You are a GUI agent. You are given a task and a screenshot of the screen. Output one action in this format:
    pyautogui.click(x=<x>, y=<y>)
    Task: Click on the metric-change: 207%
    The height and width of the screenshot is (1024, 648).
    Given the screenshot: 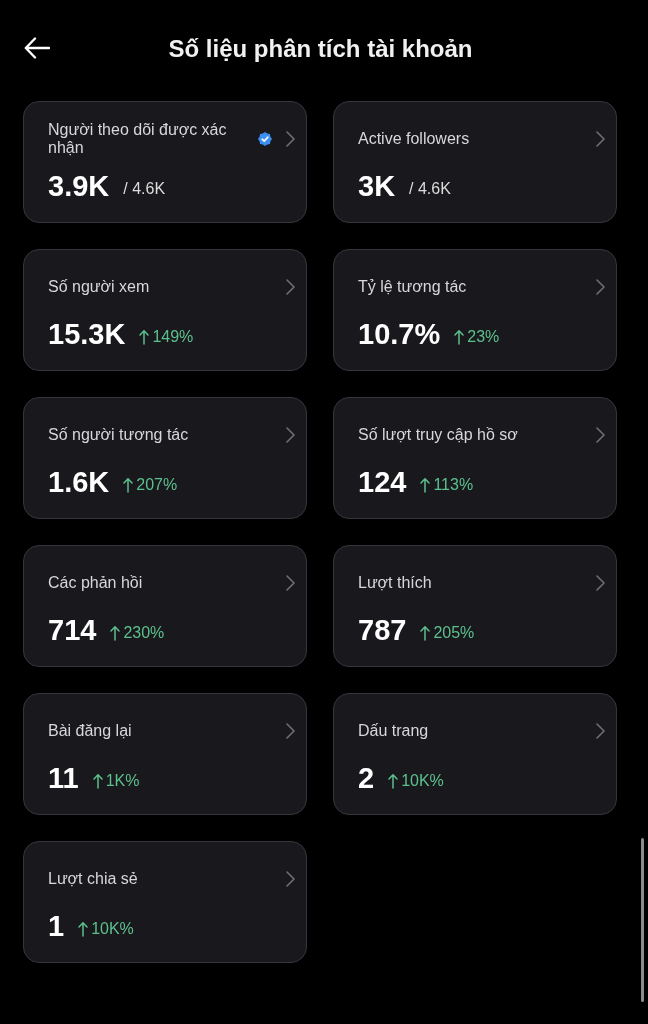 What is the action you would take?
    pyautogui.click(x=157, y=485)
    